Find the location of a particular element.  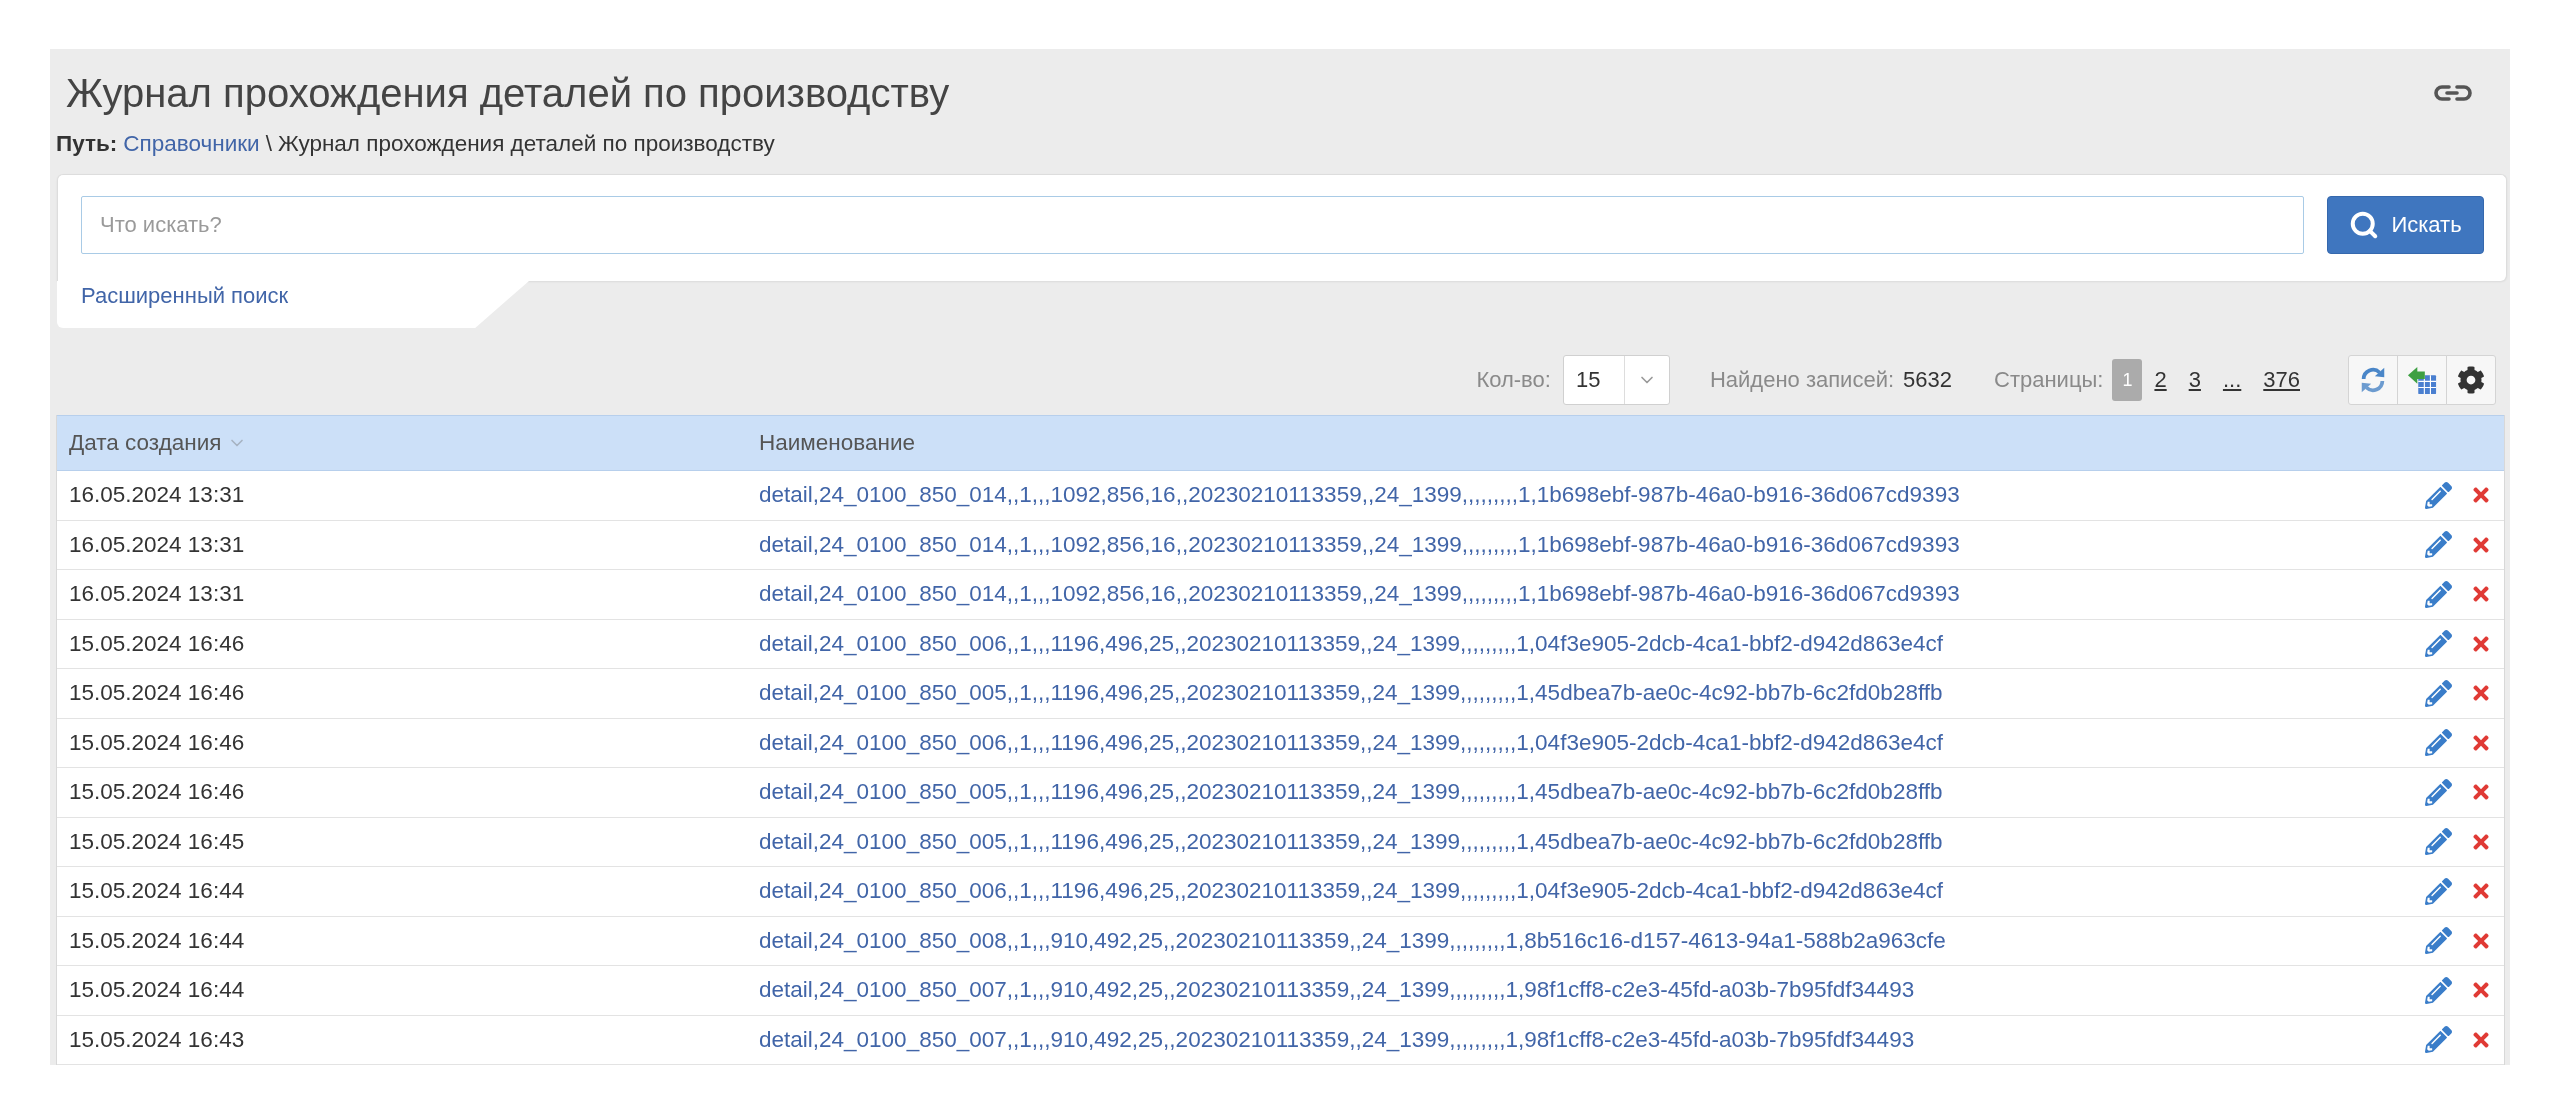

settings-button is located at coordinates (2471, 380).